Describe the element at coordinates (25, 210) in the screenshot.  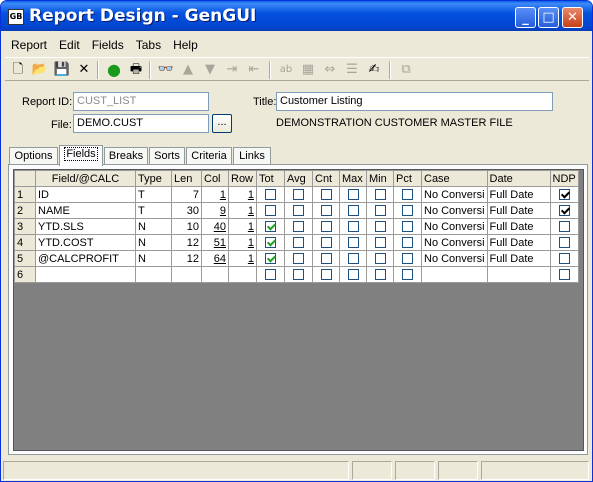
I see `row-number: 2` at that location.